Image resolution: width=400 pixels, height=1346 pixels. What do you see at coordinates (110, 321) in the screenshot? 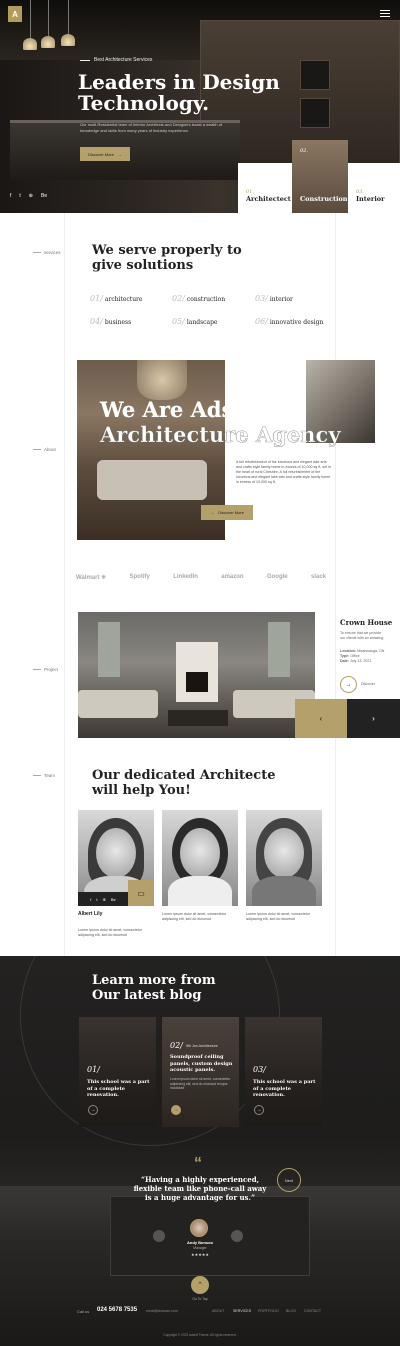
I see `service-item: 04/business` at bounding box center [110, 321].